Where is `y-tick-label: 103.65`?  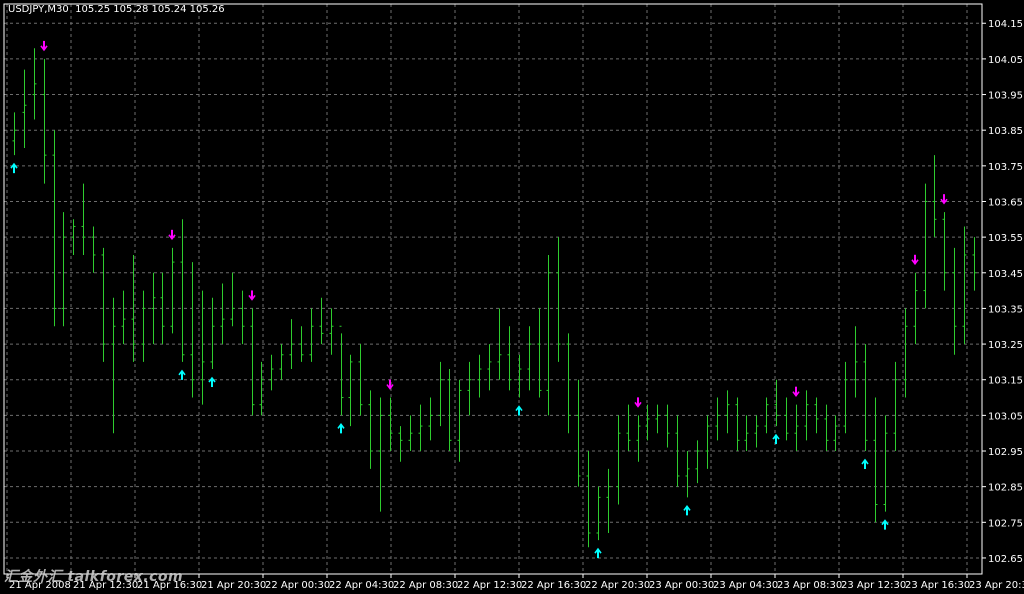 y-tick-label: 103.65 is located at coordinates (1005, 202).